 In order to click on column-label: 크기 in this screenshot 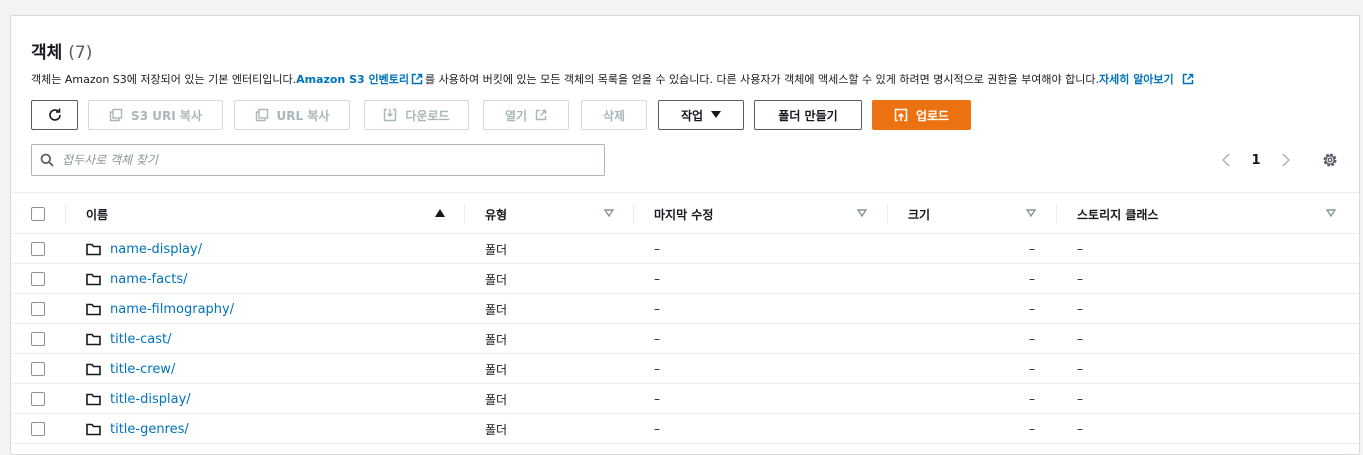, I will do `click(919, 214)`.